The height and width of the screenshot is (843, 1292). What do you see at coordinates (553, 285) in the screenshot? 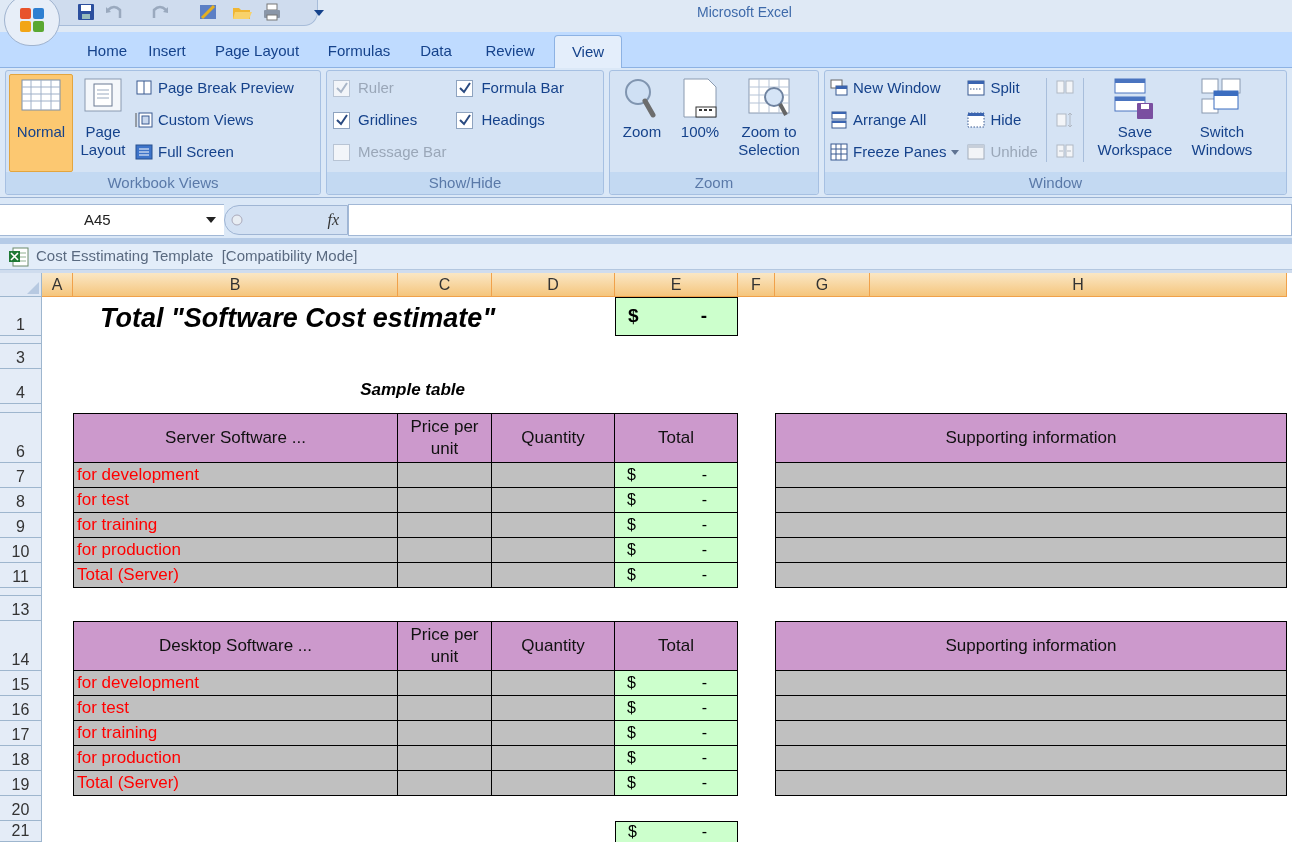
I see `column-header: D` at bounding box center [553, 285].